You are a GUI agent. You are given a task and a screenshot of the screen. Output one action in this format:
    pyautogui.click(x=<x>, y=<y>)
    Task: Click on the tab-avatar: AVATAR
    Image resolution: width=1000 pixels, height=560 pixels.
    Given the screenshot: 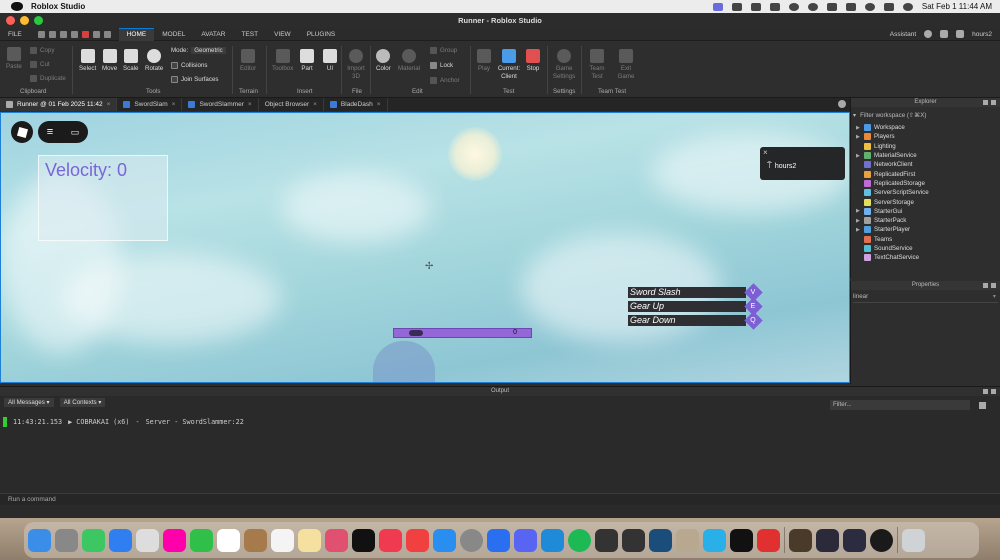 What is the action you would take?
    pyautogui.click(x=213, y=34)
    